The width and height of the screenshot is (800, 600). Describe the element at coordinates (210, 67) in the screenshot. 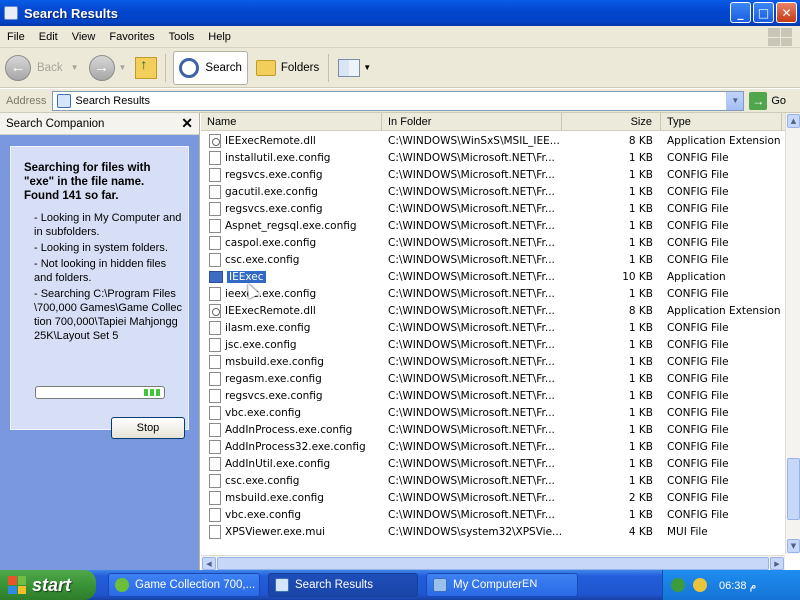

I see `search-button: Search` at that location.